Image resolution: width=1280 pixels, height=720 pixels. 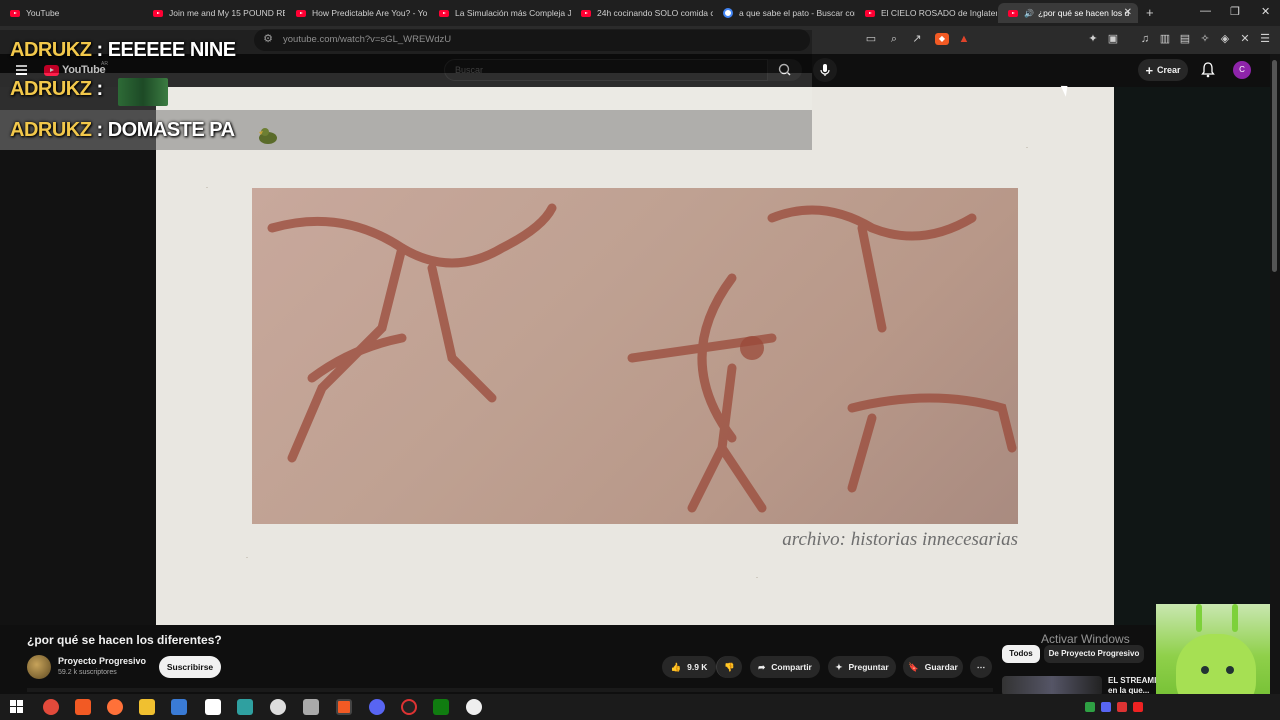 I want to click on plus-icon: +, so click(x=1149, y=70).